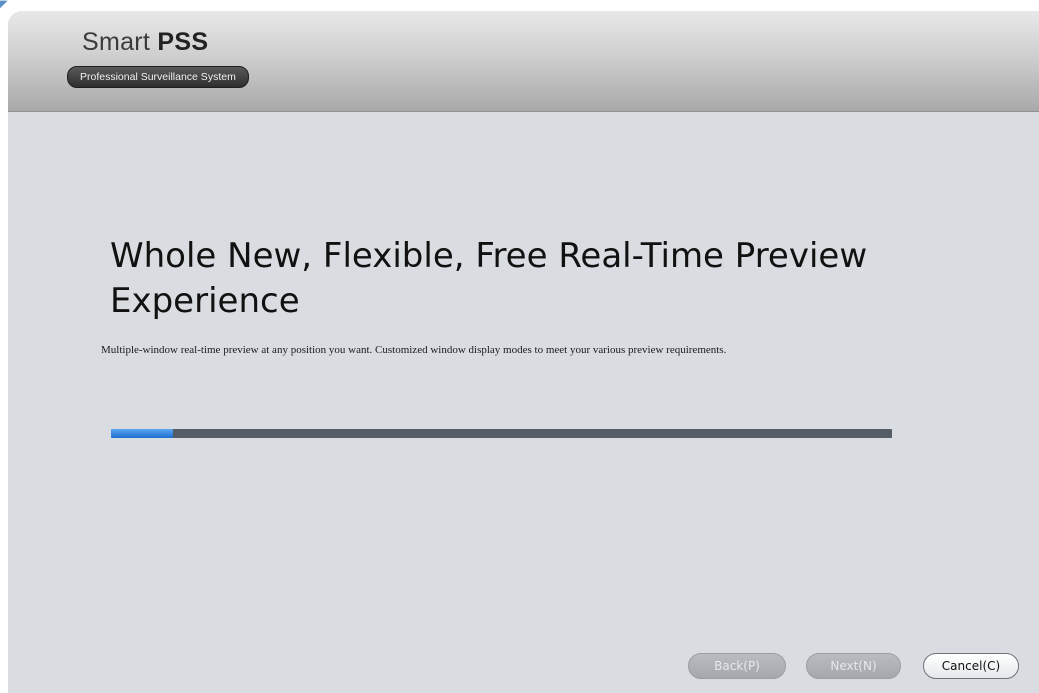  What do you see at coordinates (120, 42) in the screenshot?
I see `logo-title-prefix: Smart` at bounding box center [120, 42].